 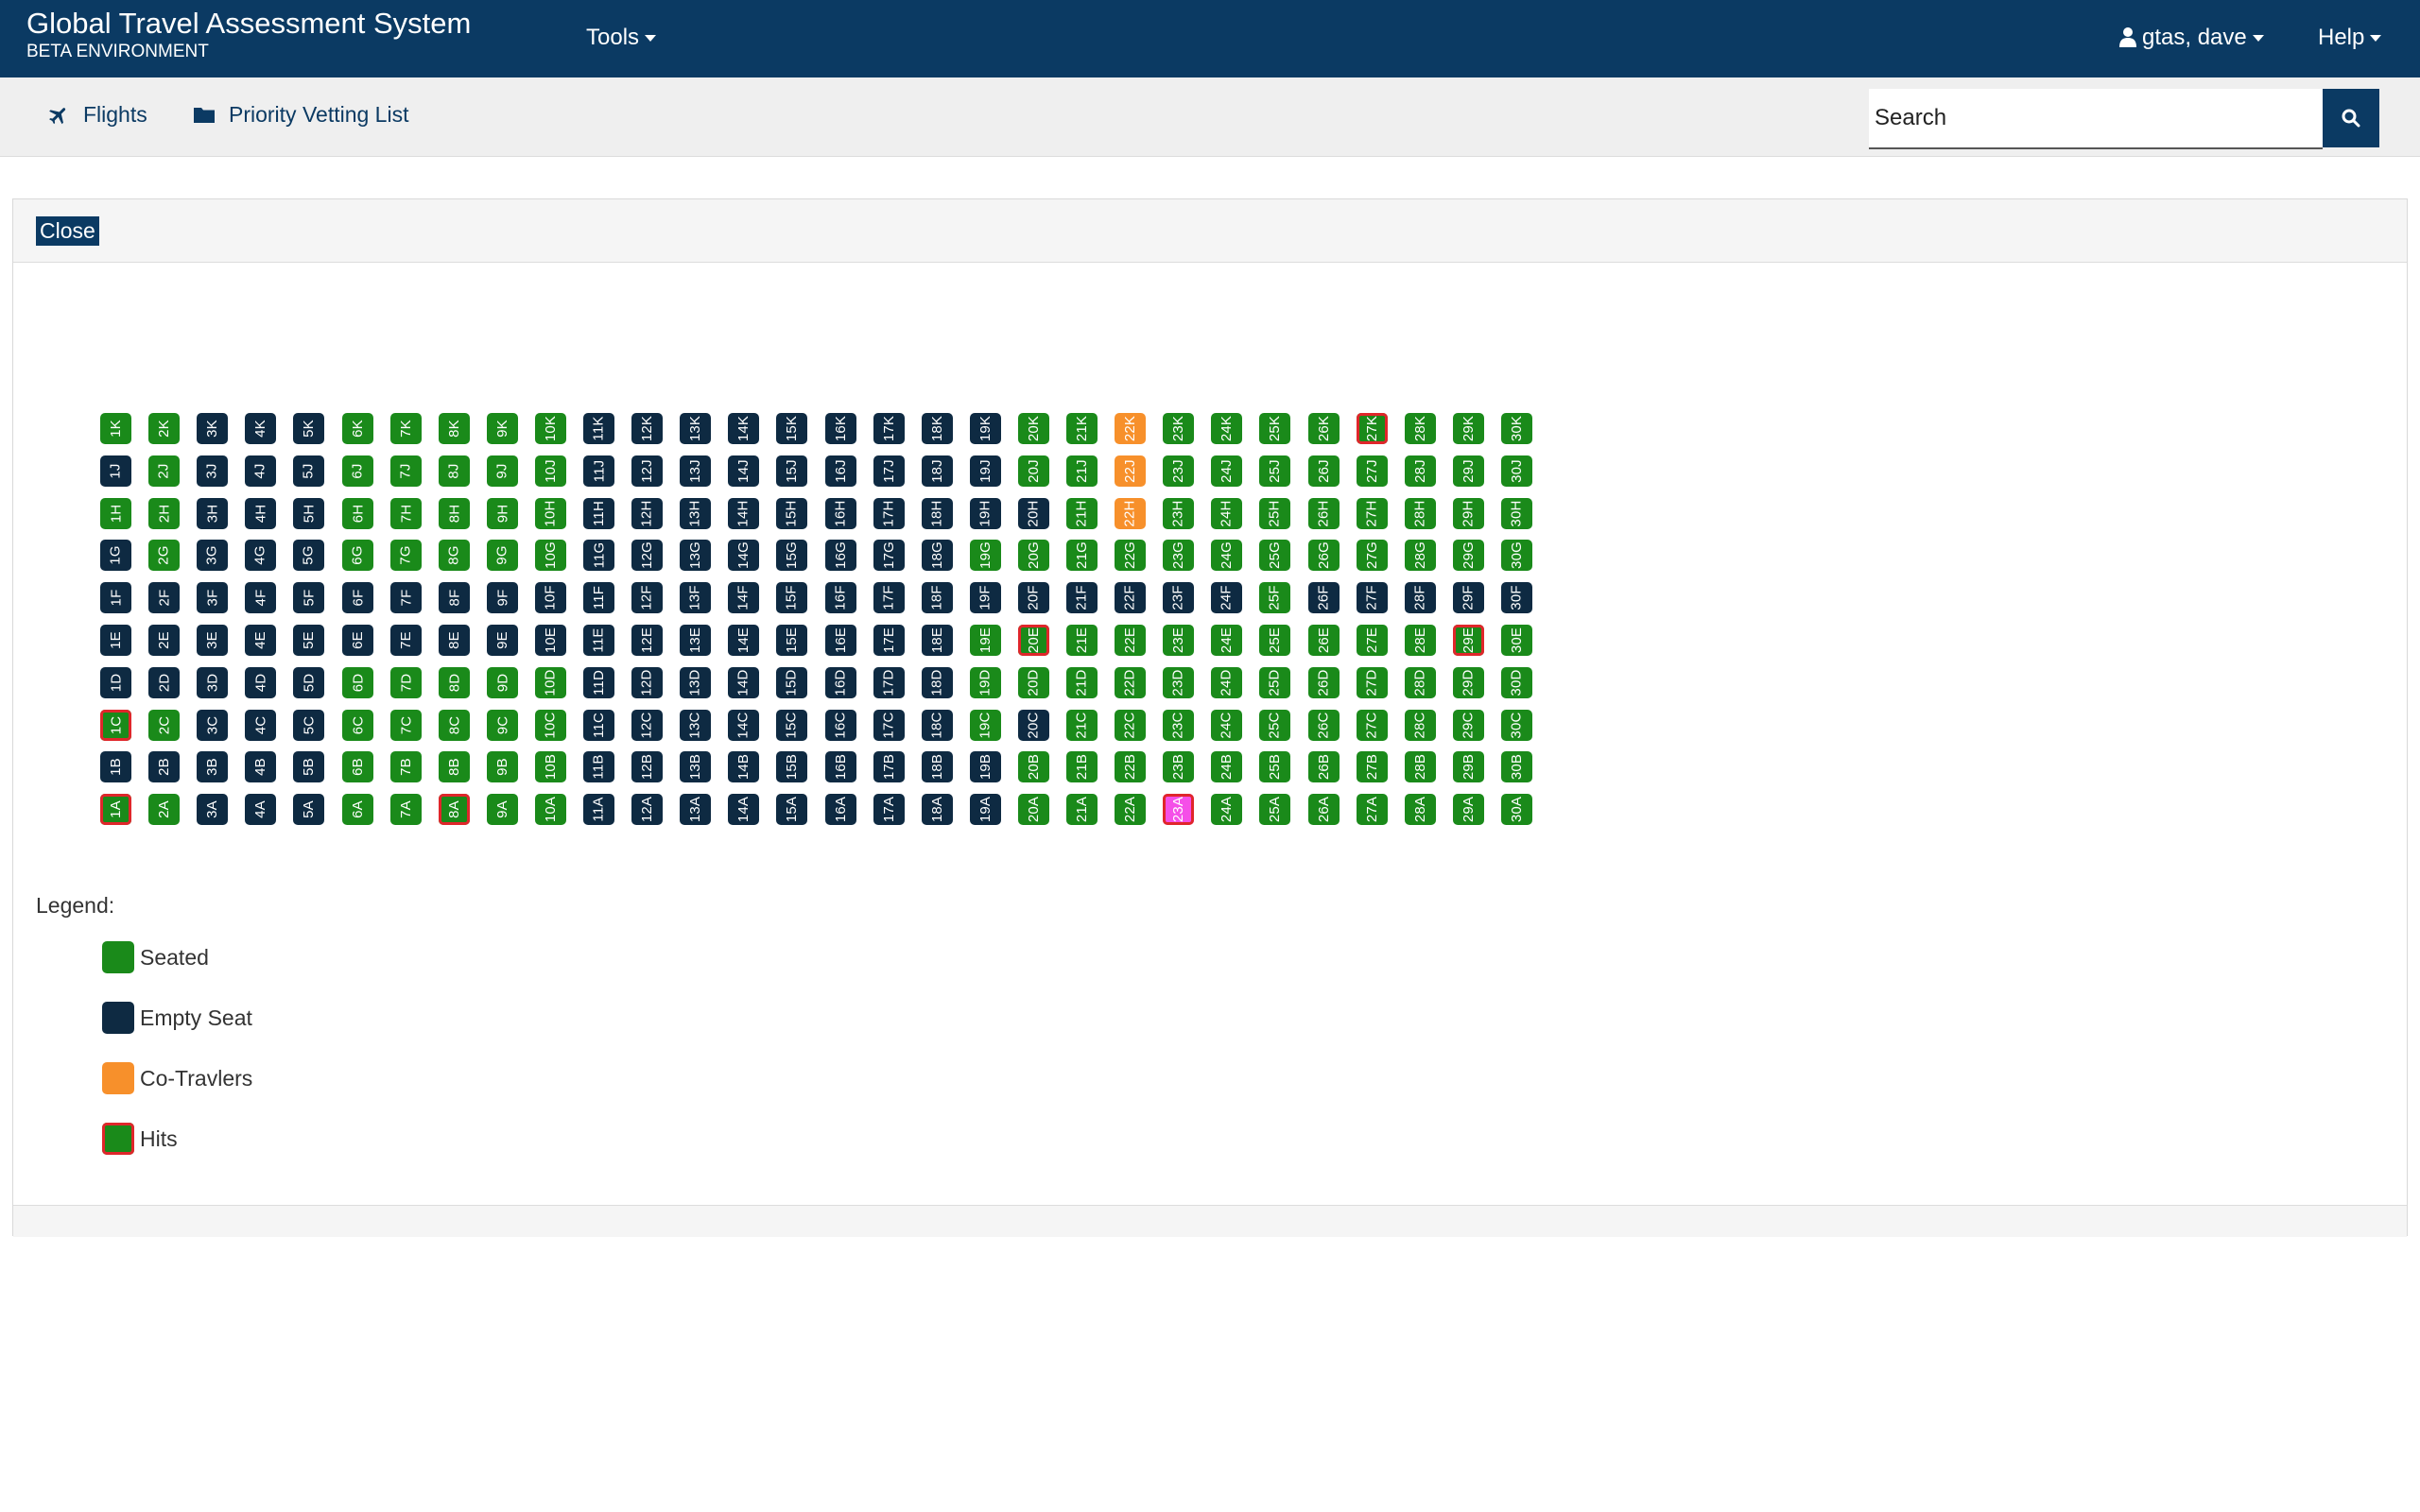 What do you see at coordinates (985, 555) in the screenshot?
I see `seat-19G: 19G` at bounding box center [985, 555].